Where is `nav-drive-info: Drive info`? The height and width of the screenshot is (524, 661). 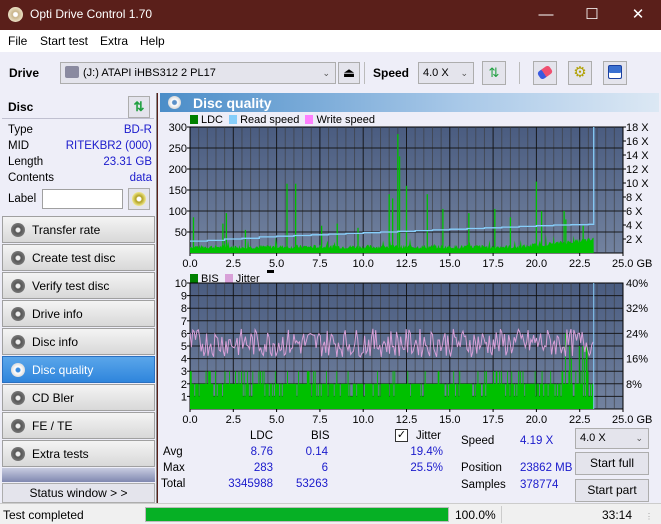
nav-drive-info: Drive info is located at coordinates (78, 313).